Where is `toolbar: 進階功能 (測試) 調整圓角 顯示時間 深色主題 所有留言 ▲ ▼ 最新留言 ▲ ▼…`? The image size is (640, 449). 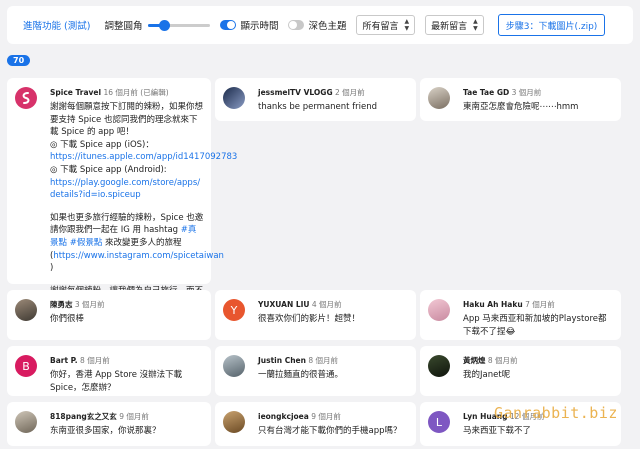 toolbar: 進階功能 (測試) 調整圓角 顯示時間 深色主題 所有留言 ▲ ▼ 最新留言 ▲ ▼… is located at coordinates (320, 25).